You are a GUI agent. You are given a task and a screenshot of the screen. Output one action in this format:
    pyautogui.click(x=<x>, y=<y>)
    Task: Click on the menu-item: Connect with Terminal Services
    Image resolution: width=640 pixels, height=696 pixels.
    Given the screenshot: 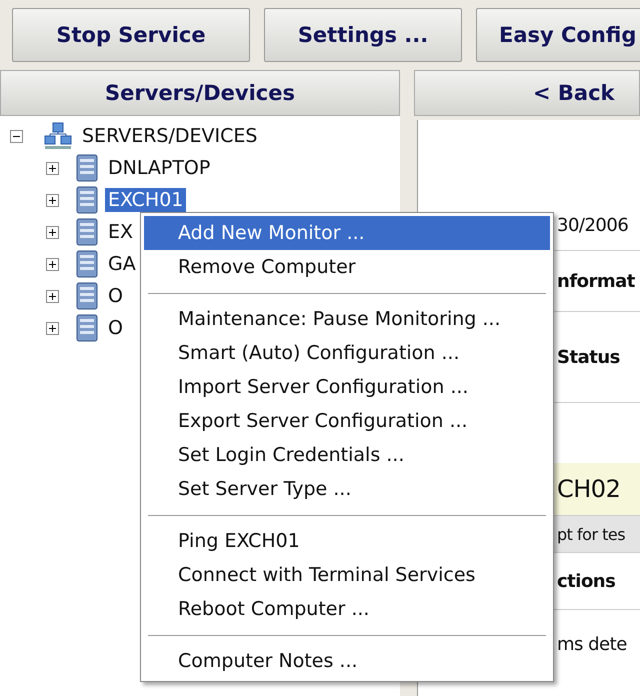 What is the action you would take?
    pyautogui.click(x=347, y=575)
    